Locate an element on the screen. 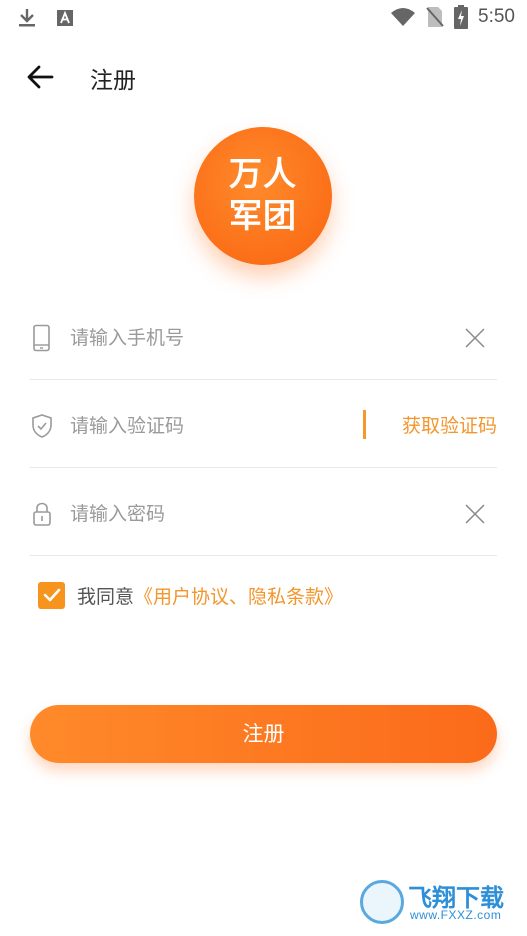  battery-charging-icon is located at coordinates (461, 17).